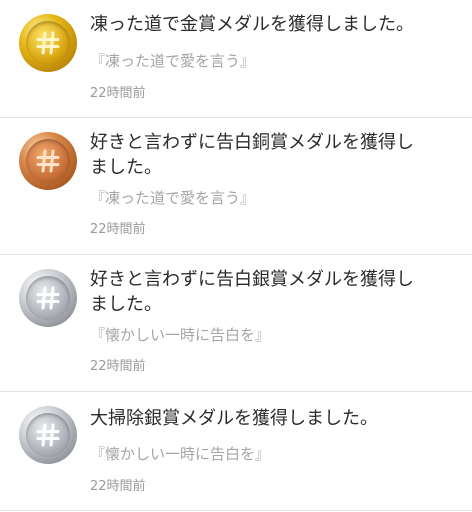  What do you see at coordinates (252, 24) in the screenshot?
I see `notification-title: 凍った道で金賞メダルを獲得しました。` at bounding box center [252, 24].